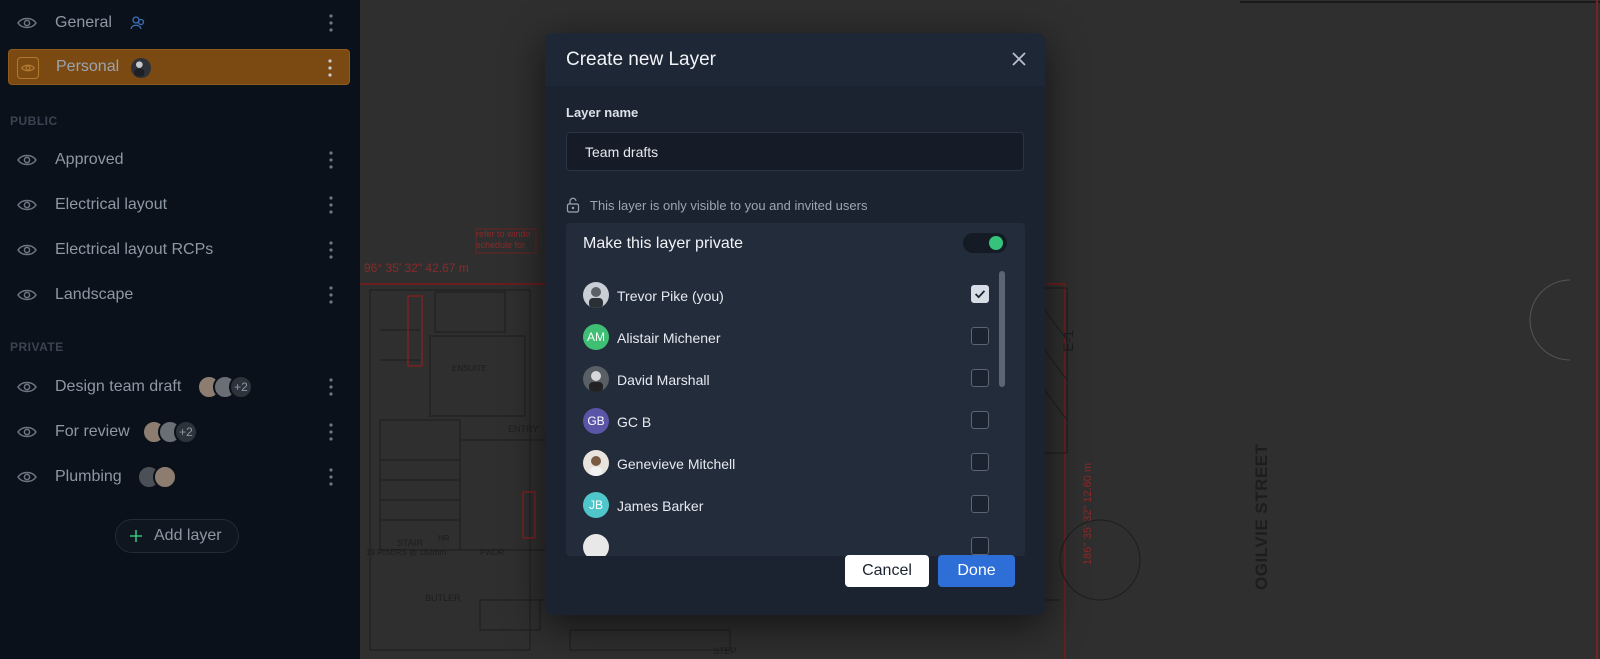 This screenshot has height=659, width=1600. I want to click on layer-item: Electrical layout, so click(179, 205).